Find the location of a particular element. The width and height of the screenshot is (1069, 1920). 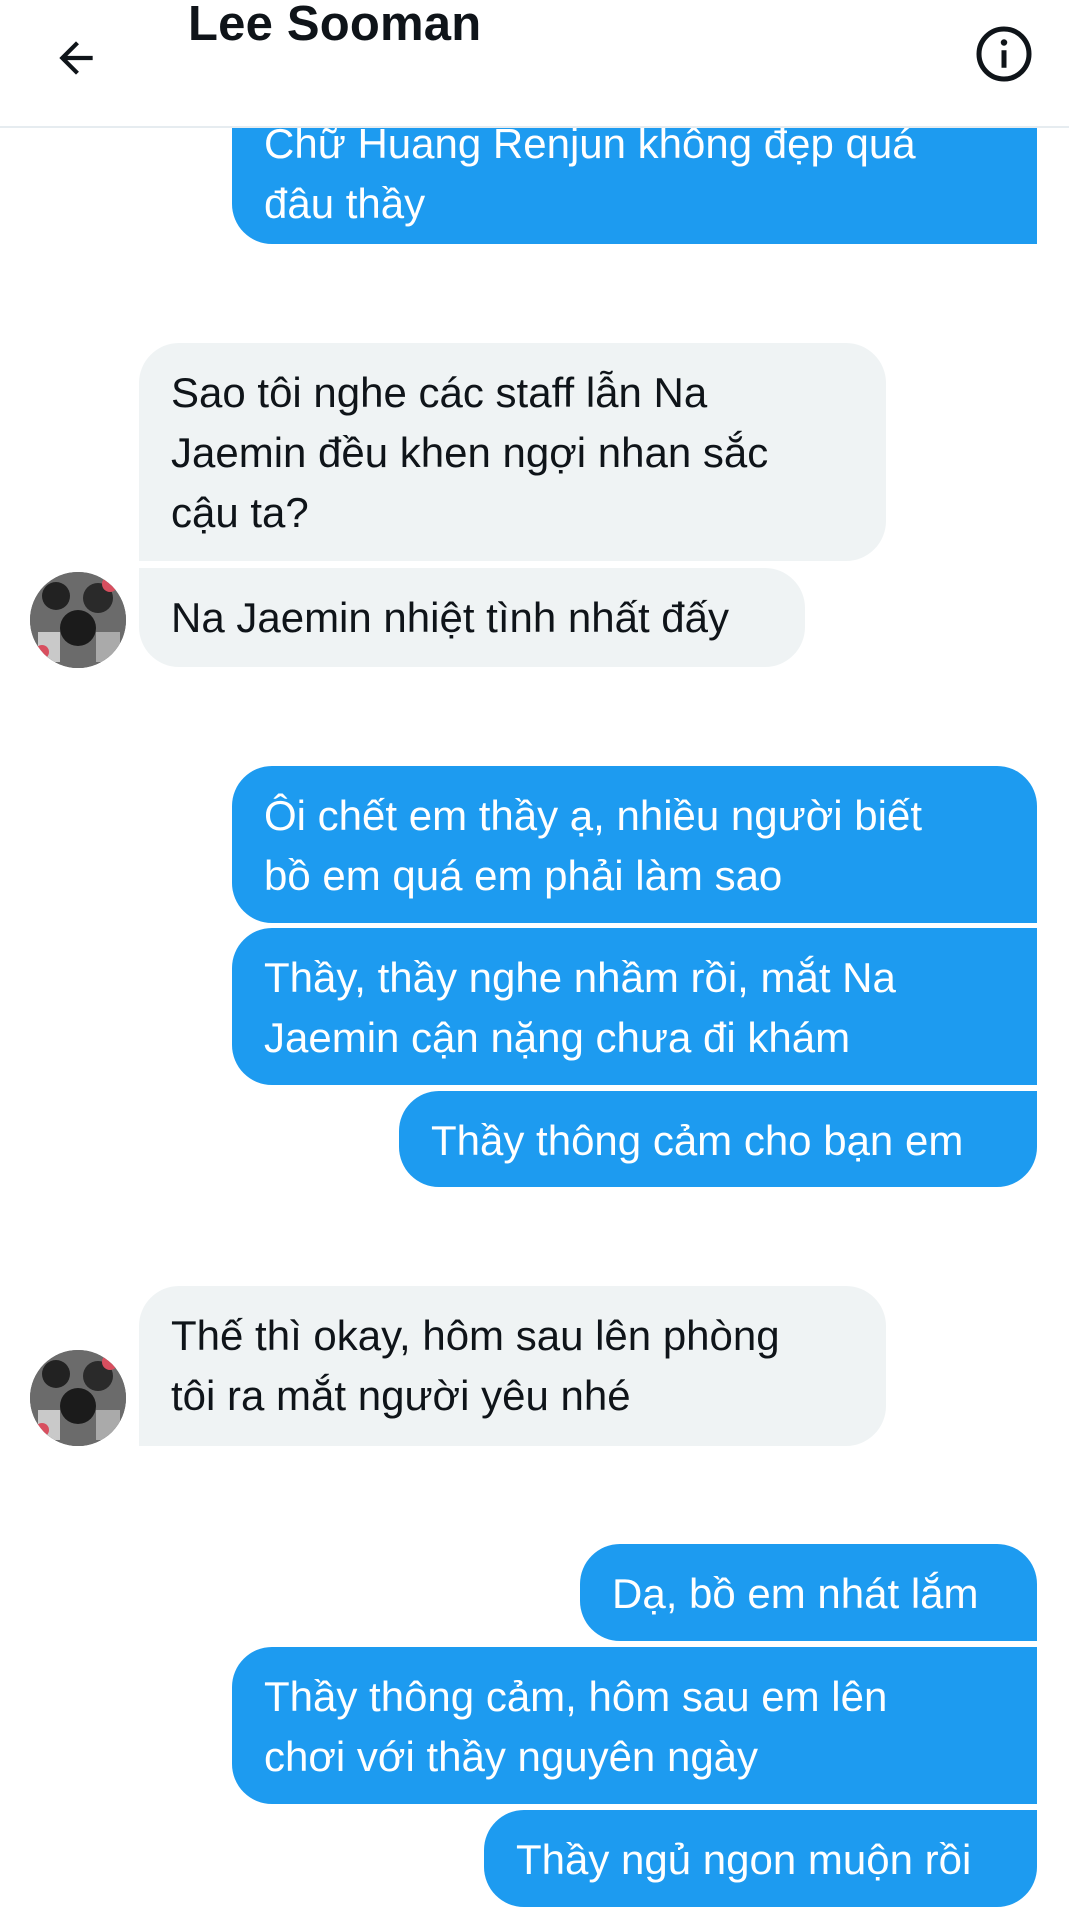

message-bubble-sent: Thầy thông cảm cho bạn em is located at coordinates (718, 1139).